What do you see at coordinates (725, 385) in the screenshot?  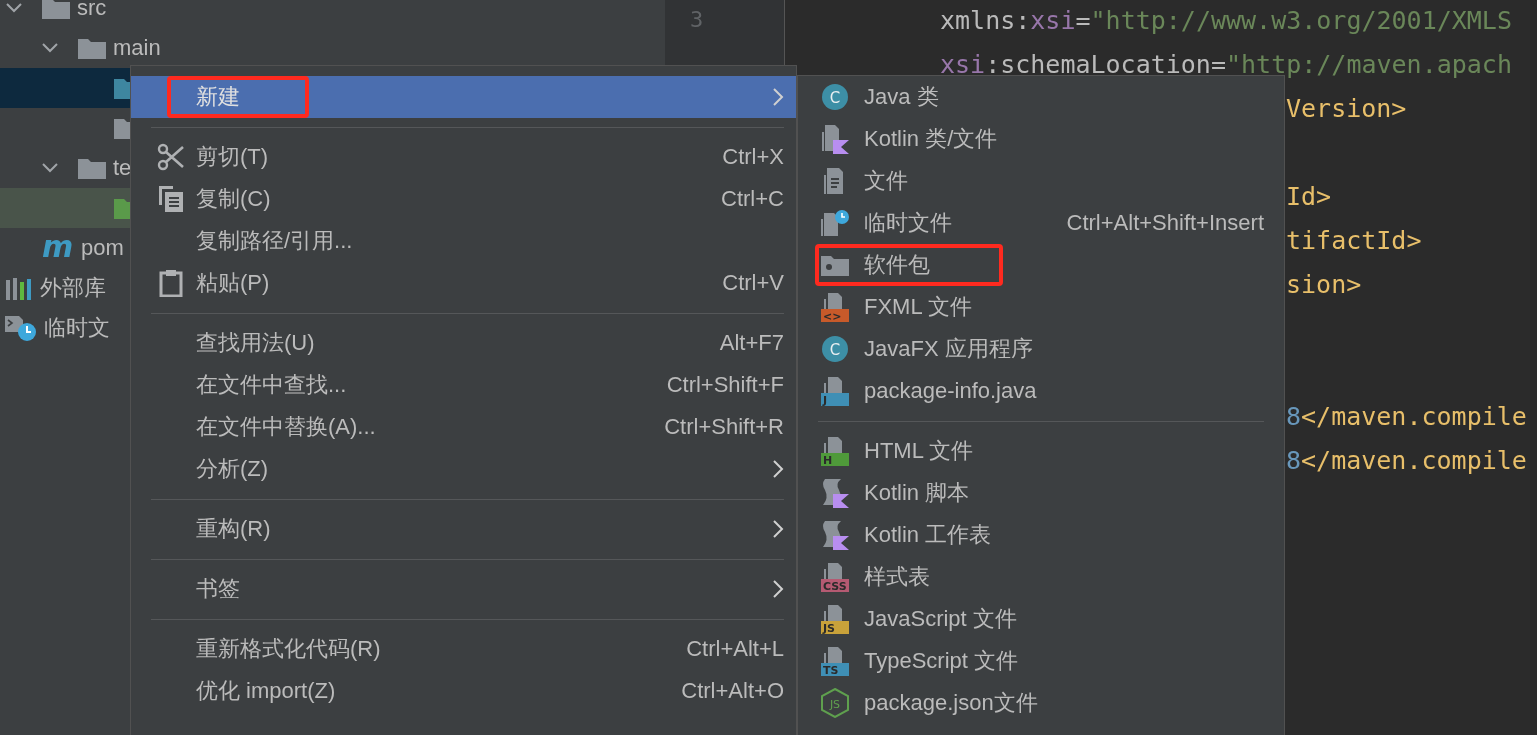 I see `shortcut-text: Ctrl+Shift+F` at bounding box center [725, 385].